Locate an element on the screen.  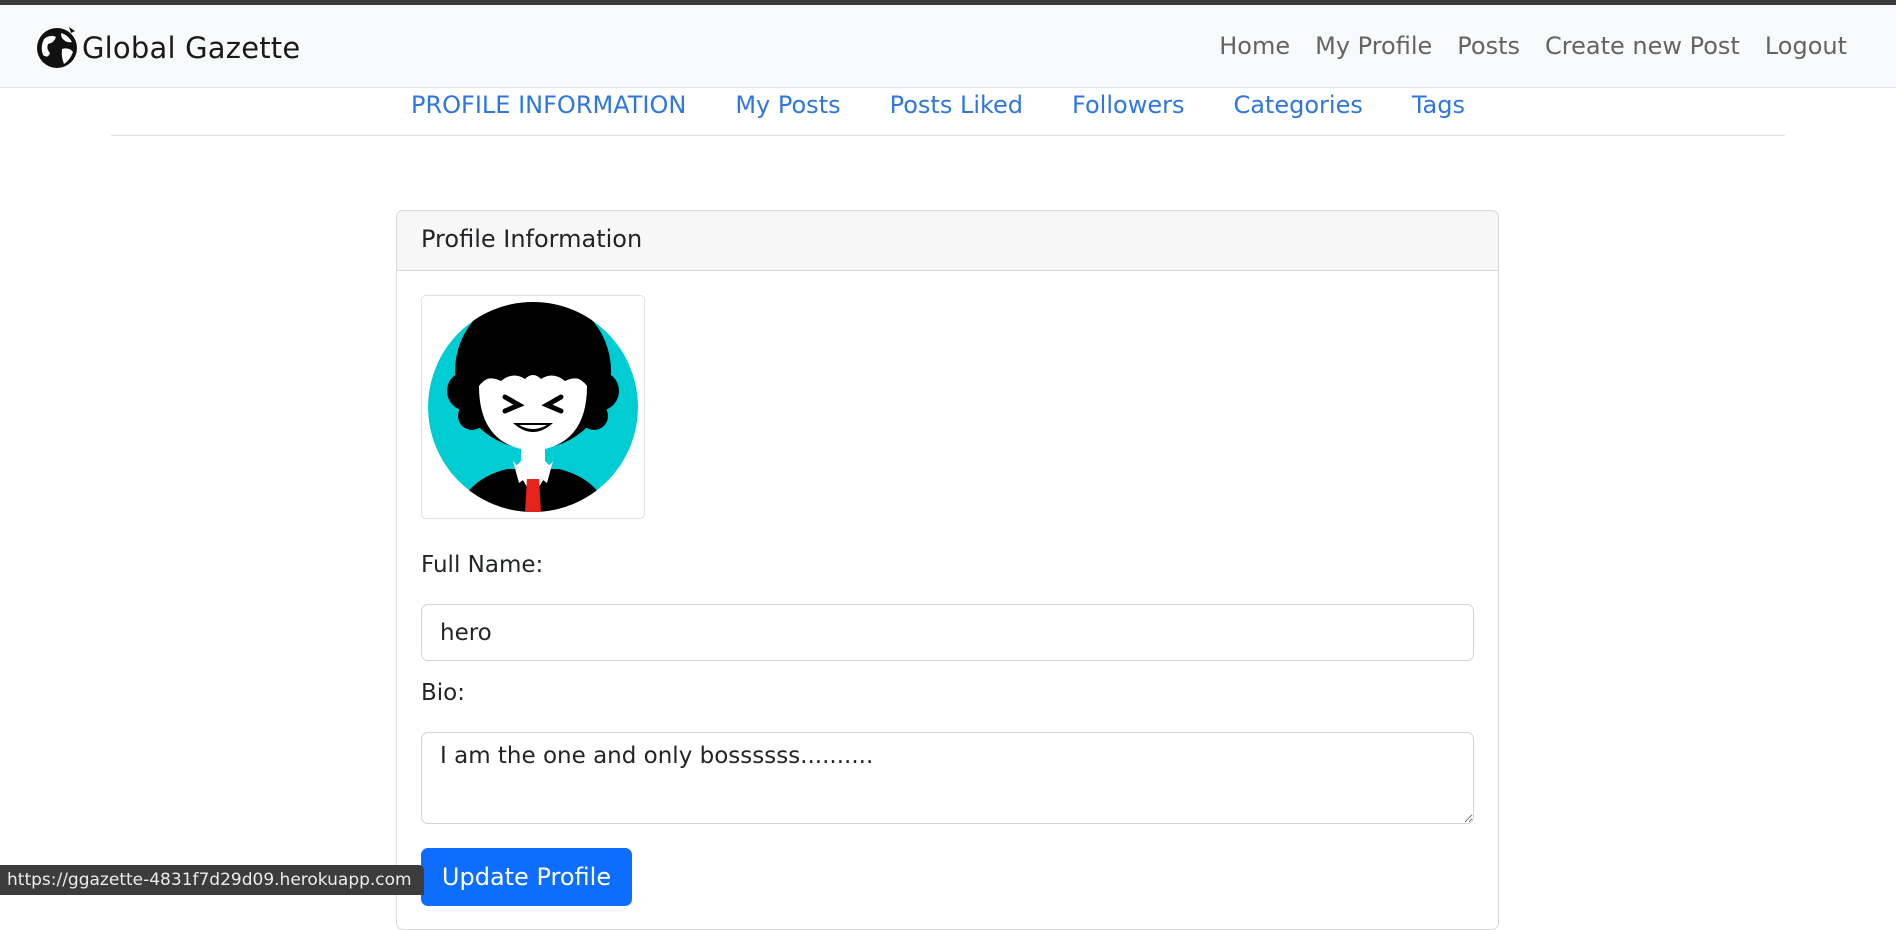
brand-link: Global Gazette is located at coordinates (167, 48).